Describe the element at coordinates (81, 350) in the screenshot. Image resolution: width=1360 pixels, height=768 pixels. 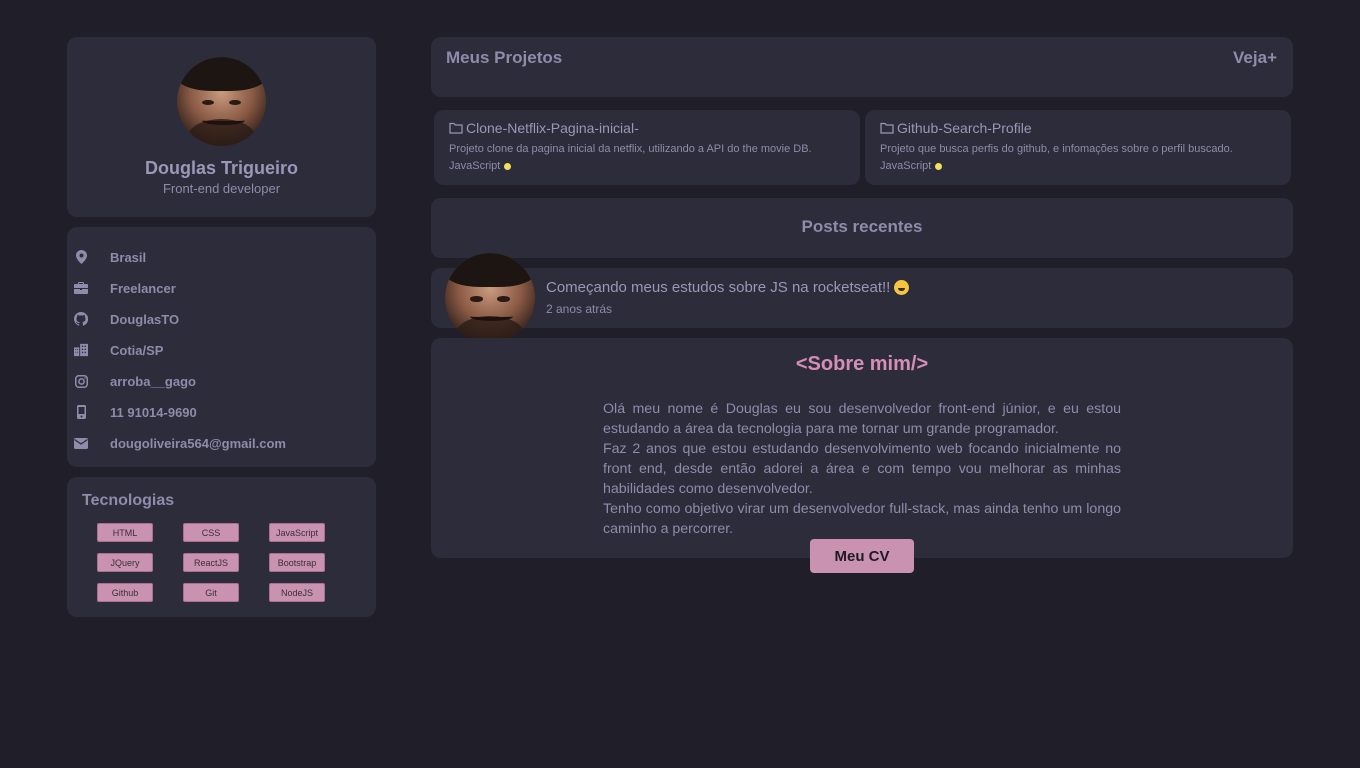
I see `buildings-icon` at that location.